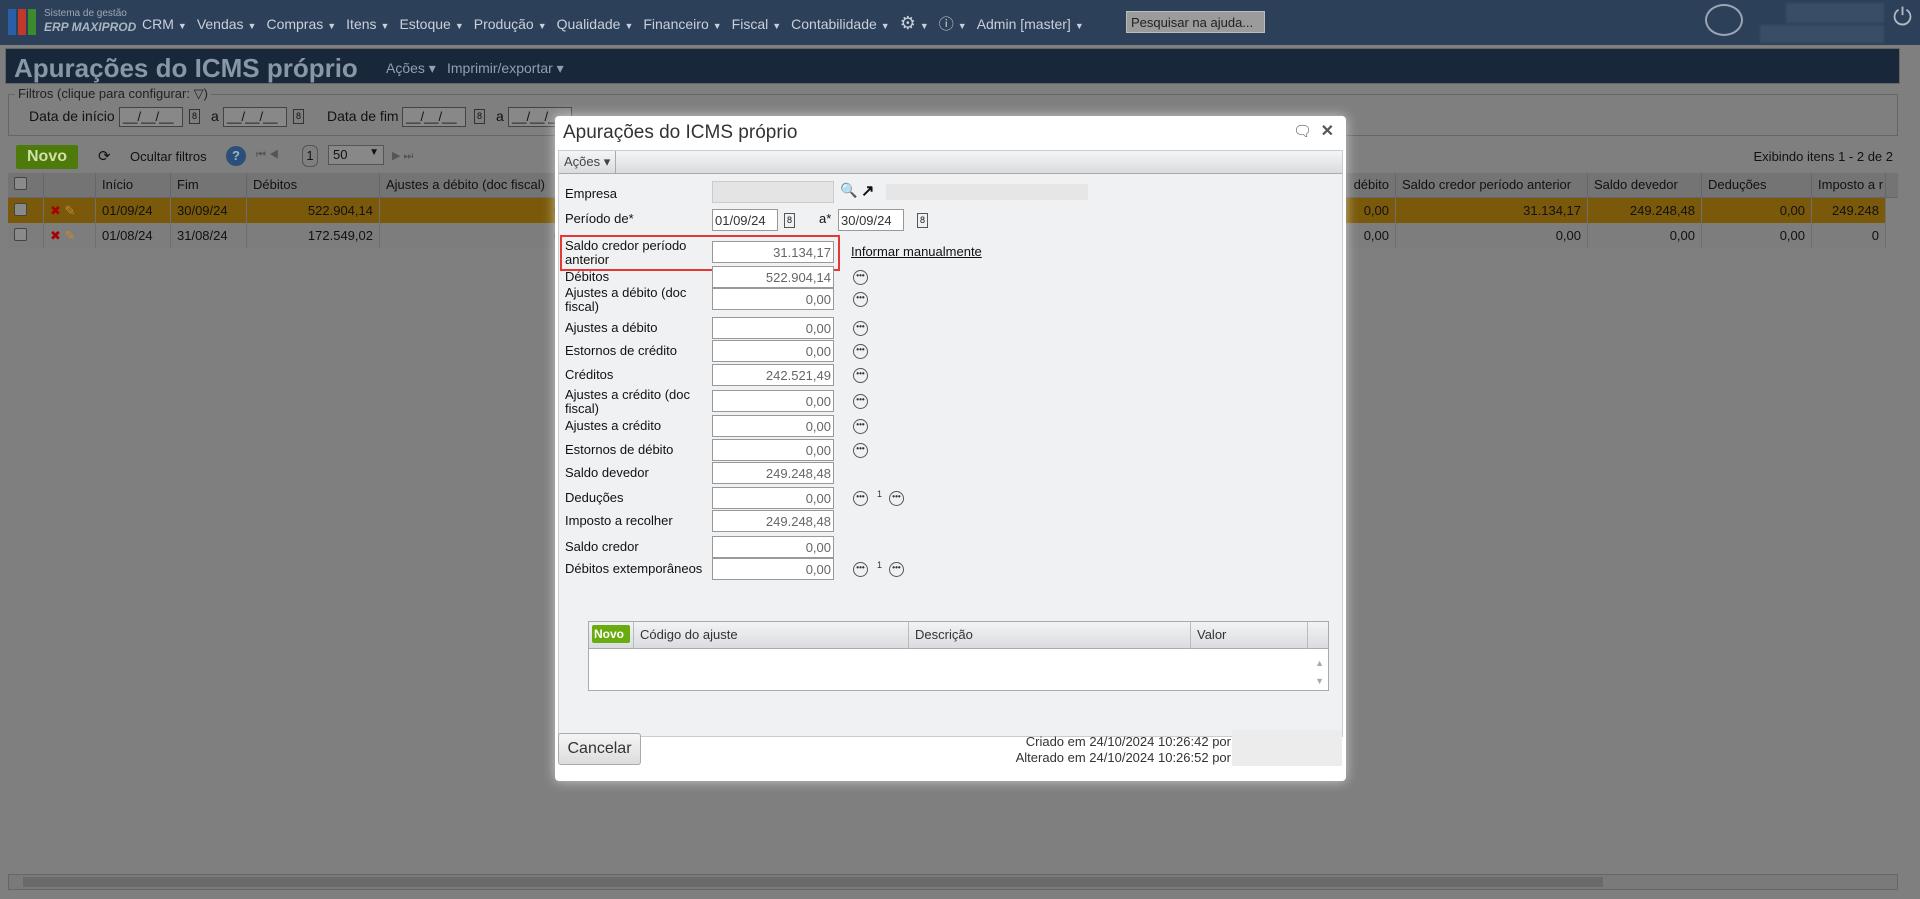 This screenshot has height=899, width=1920. Describe the element at coordinates (1645, 185) in the screenshot. I see `col-header: Saldo devedor` at that location.